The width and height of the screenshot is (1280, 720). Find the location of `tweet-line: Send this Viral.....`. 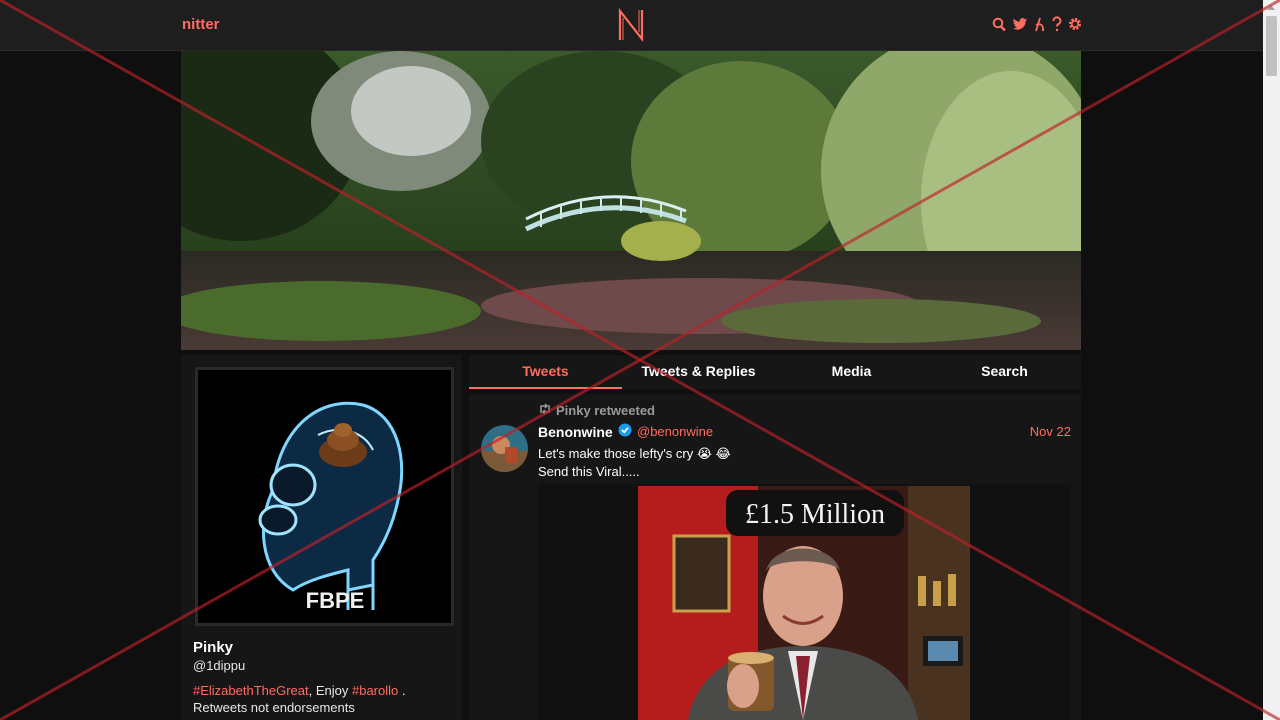

tweet-line: Send this Viral..... is located at coordinates (589, 471).